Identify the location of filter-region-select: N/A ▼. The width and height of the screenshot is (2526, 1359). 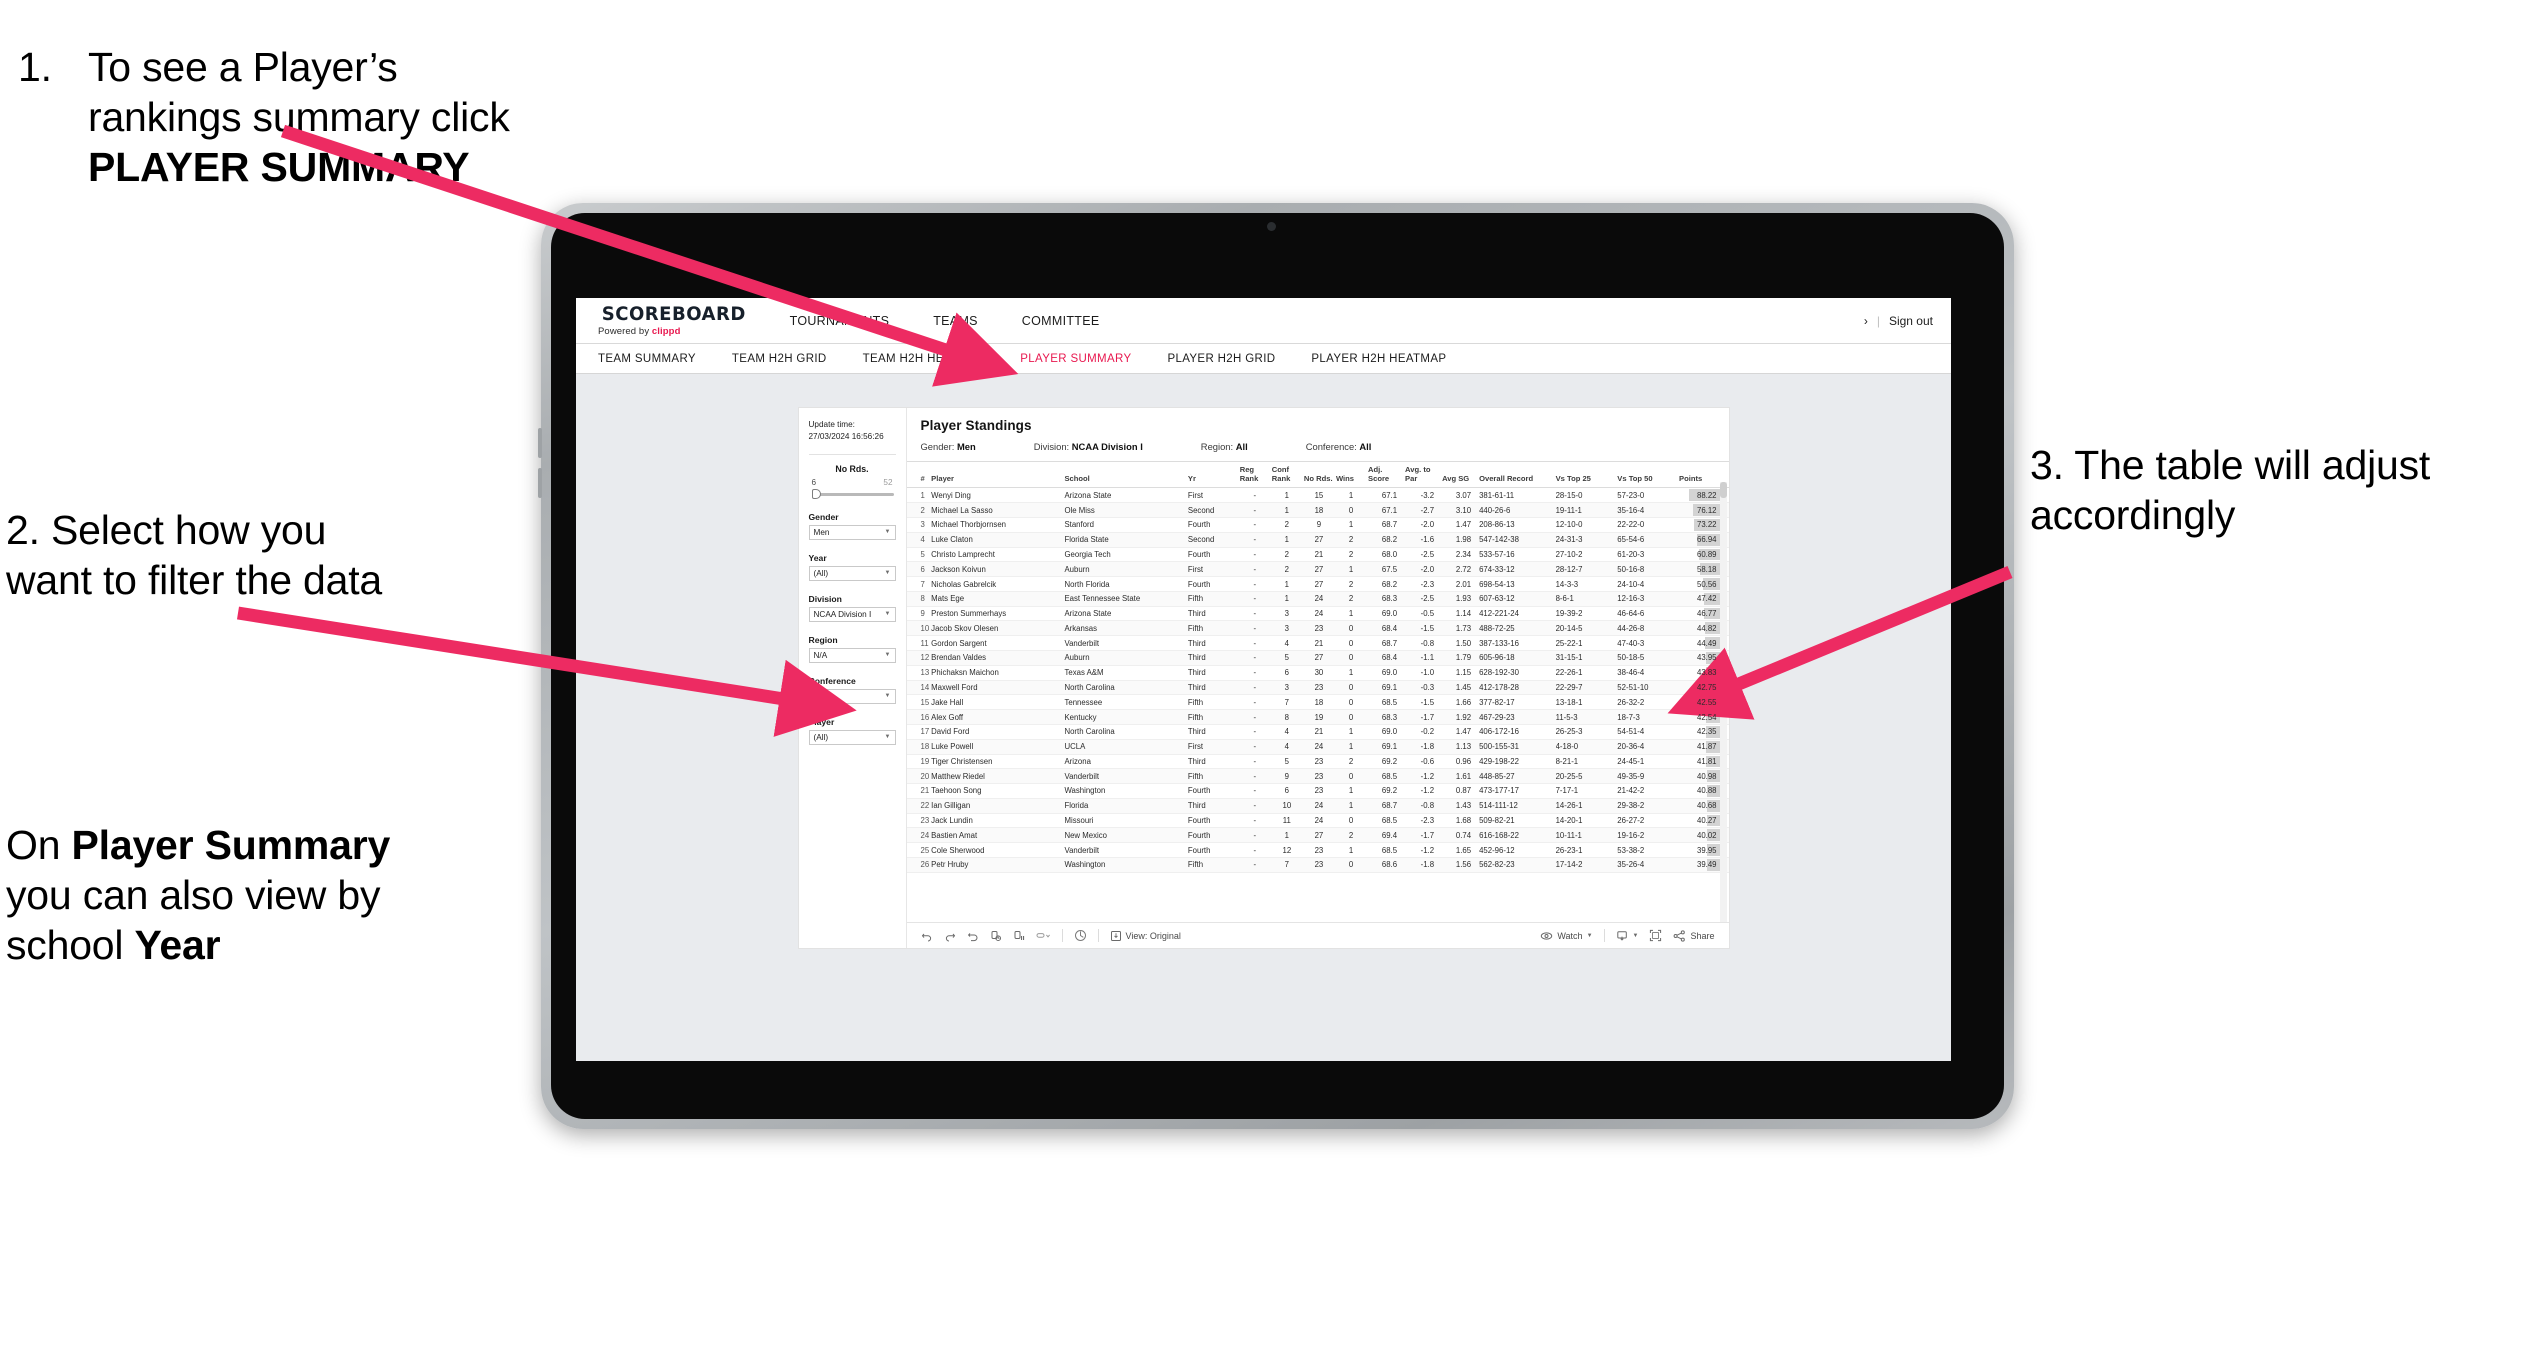
(852, 655).